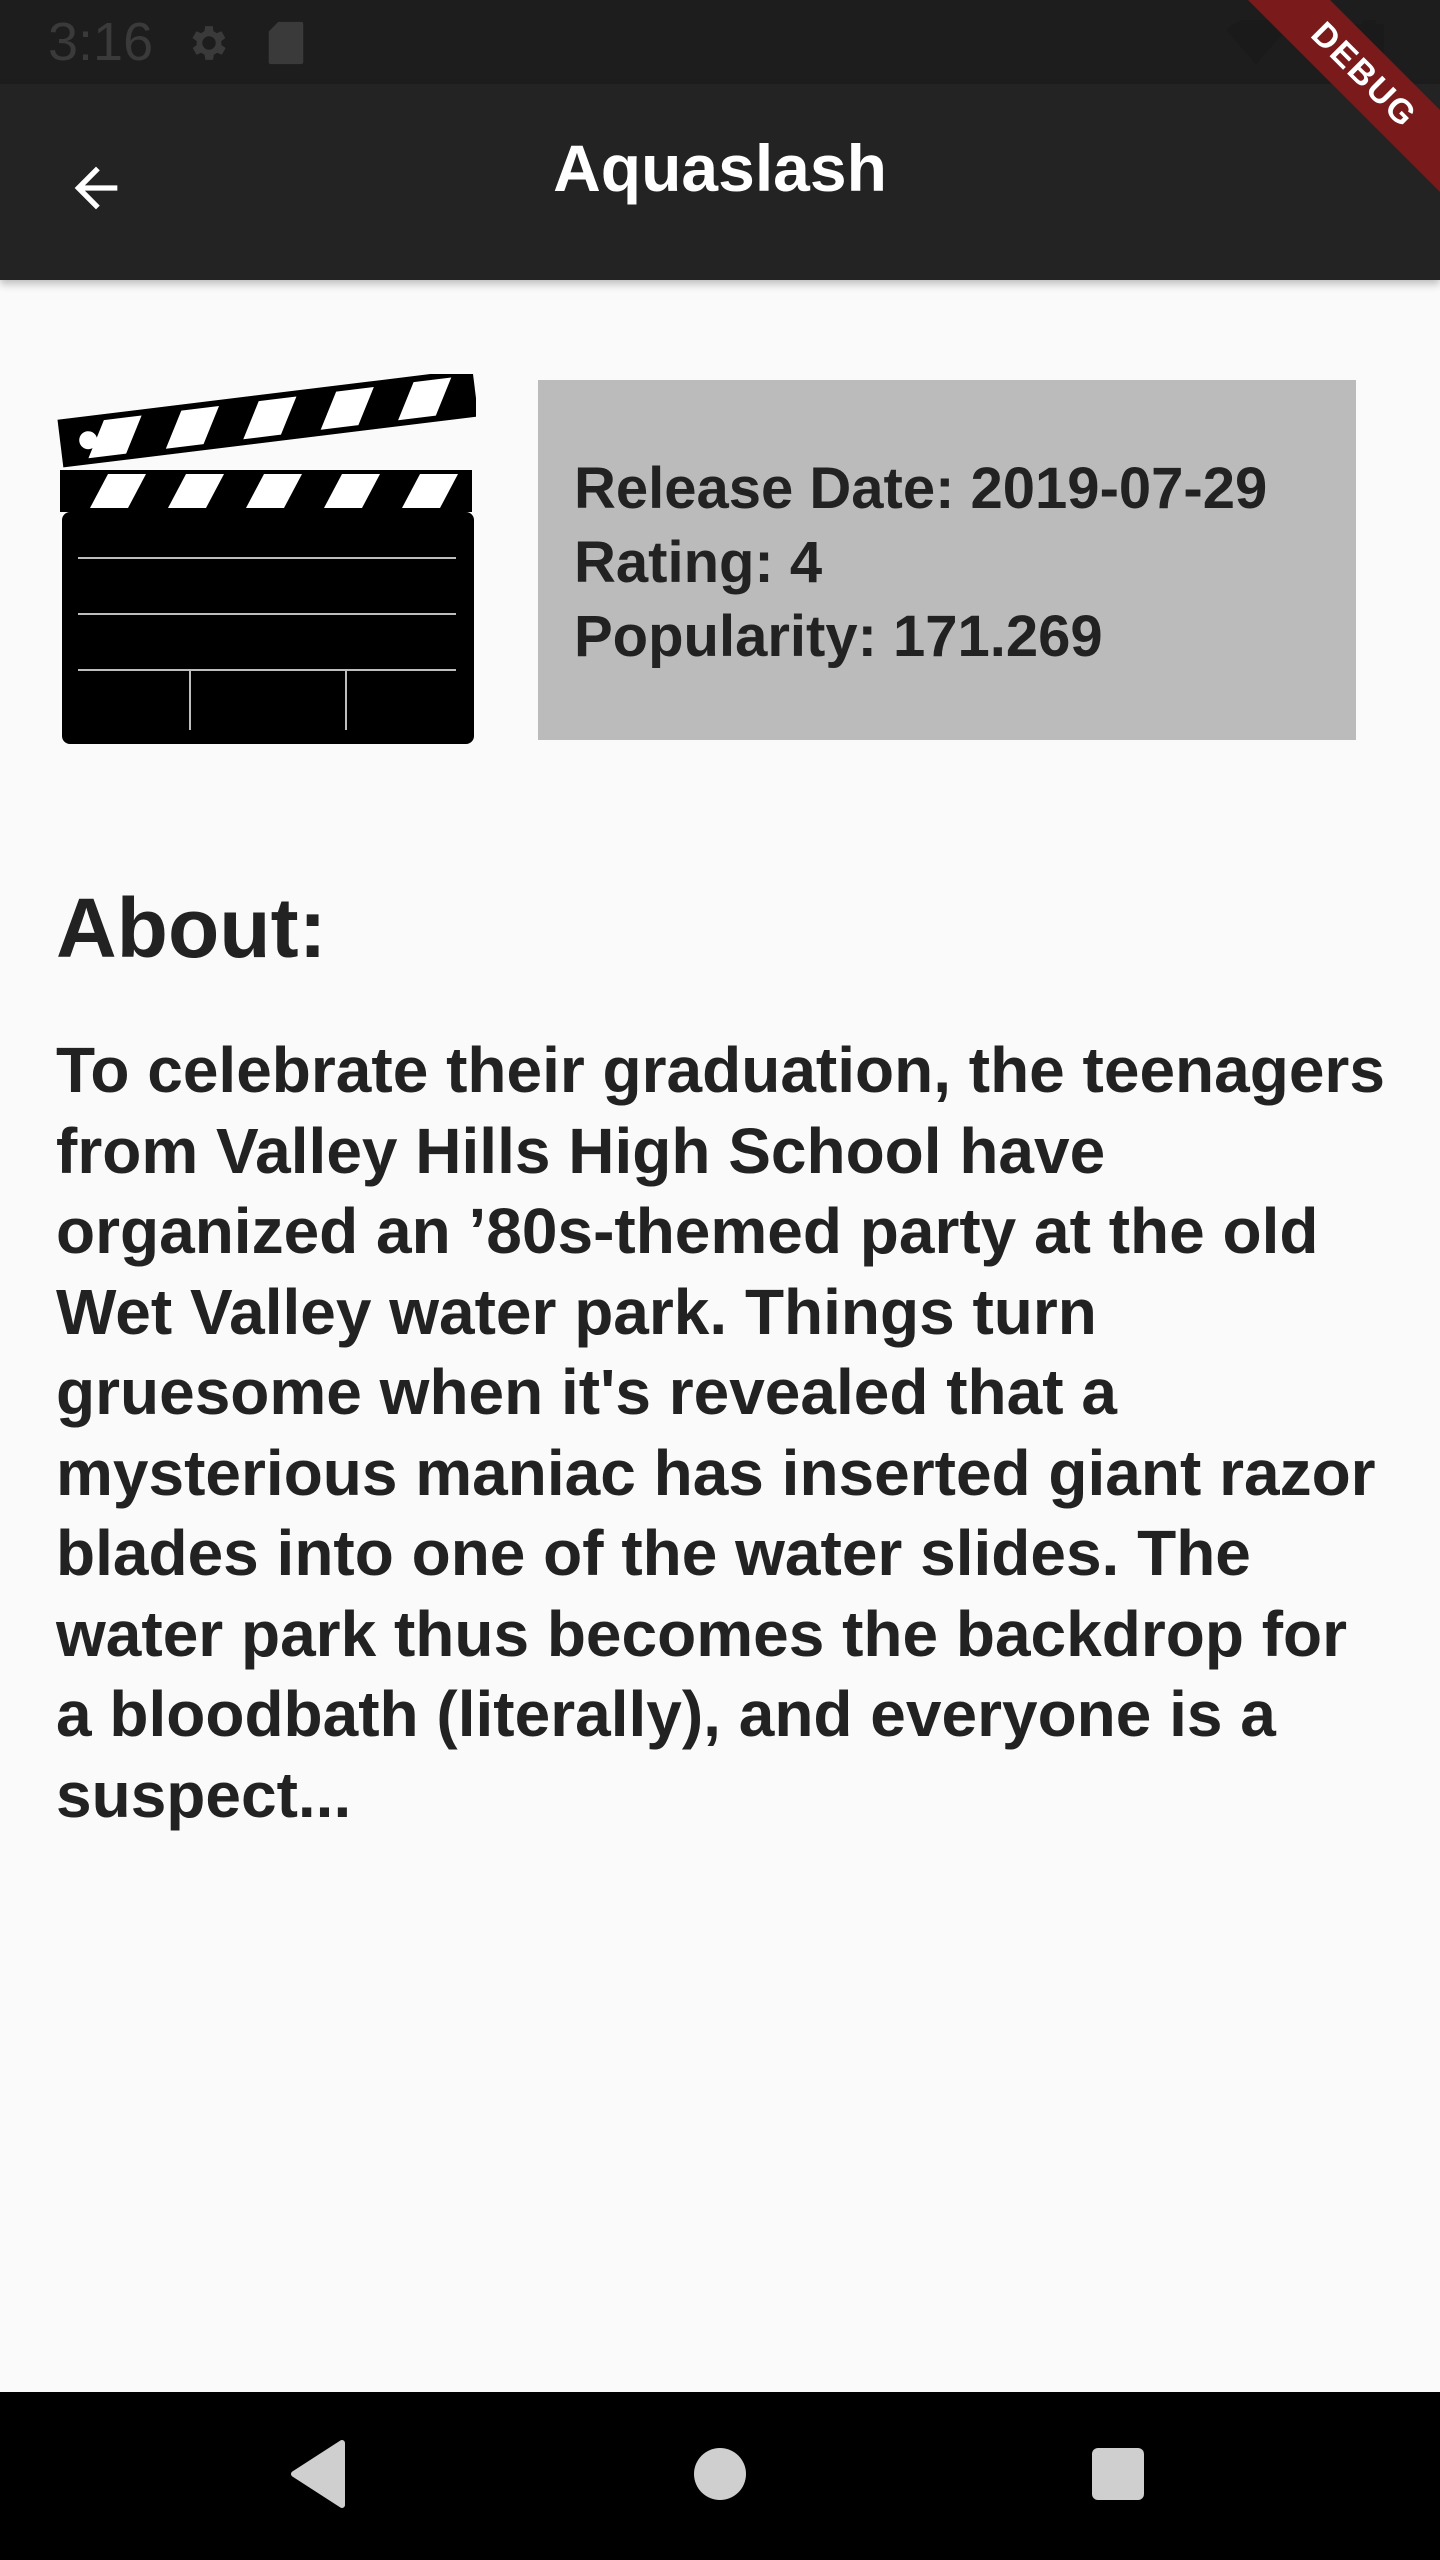 The height and width of the screenshot is (2560, 1440). Describe the element at coordinates (1369, 47) in the screenshot. I see `battery-icon` at that location.